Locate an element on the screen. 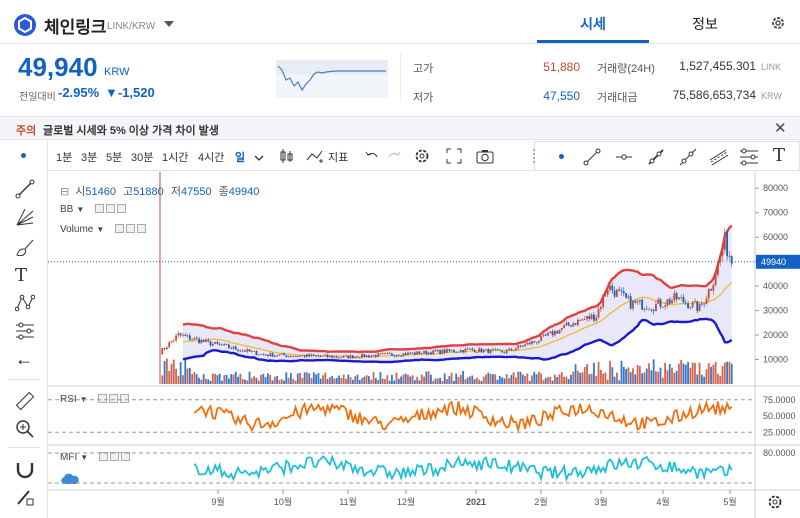  candlestick-icon is located at coordinates (286, 157).